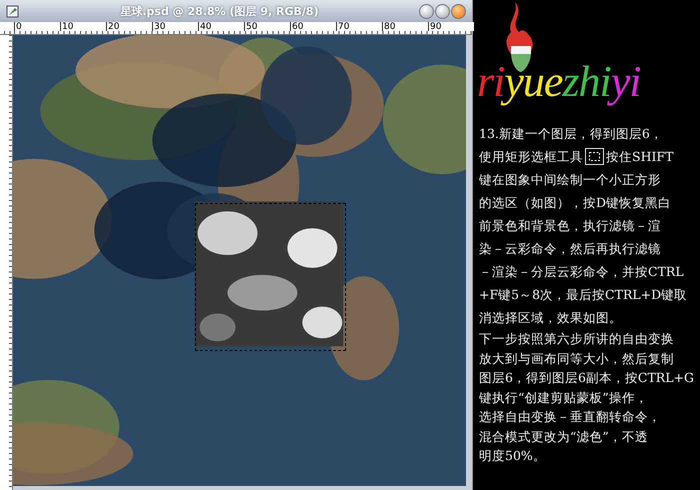 Image resolution: width=700 pixels, height=490 pixels. Describe the element at coordinates (570, 180) in the screenshot. I see `instruction-line: 键在图象中间绘制一个小正方形` at that location.